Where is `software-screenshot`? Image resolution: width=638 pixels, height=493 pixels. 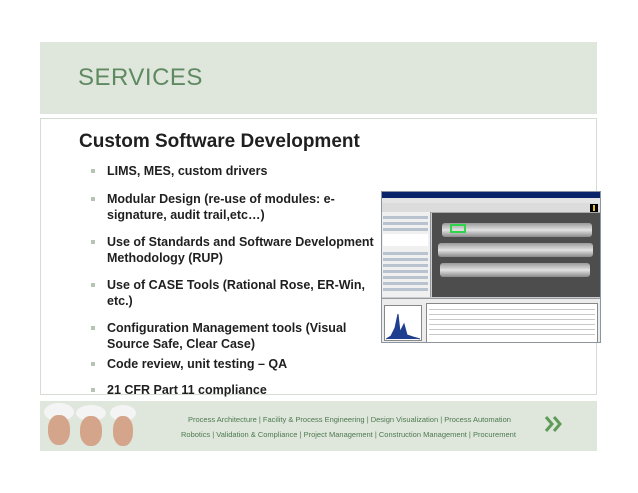
software-screenshot is located at coordinates (491, 267).